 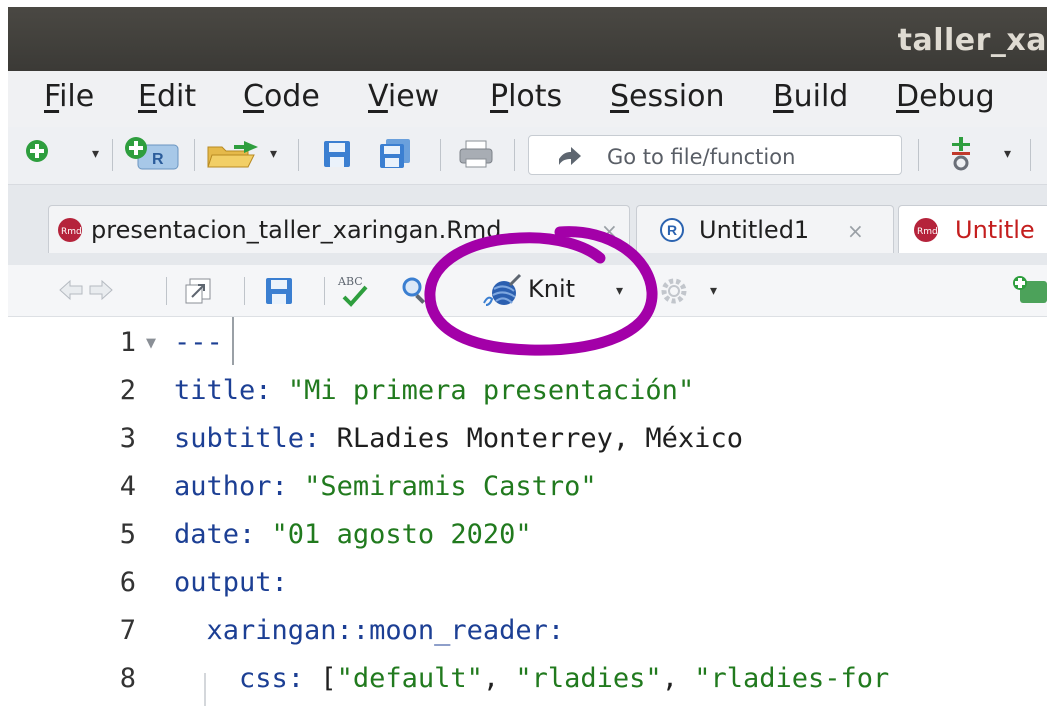 What do you see at coordinates (945, 96) in the screenshot?
I see `menu-debug: Debug` at bounding box center [945, 96].